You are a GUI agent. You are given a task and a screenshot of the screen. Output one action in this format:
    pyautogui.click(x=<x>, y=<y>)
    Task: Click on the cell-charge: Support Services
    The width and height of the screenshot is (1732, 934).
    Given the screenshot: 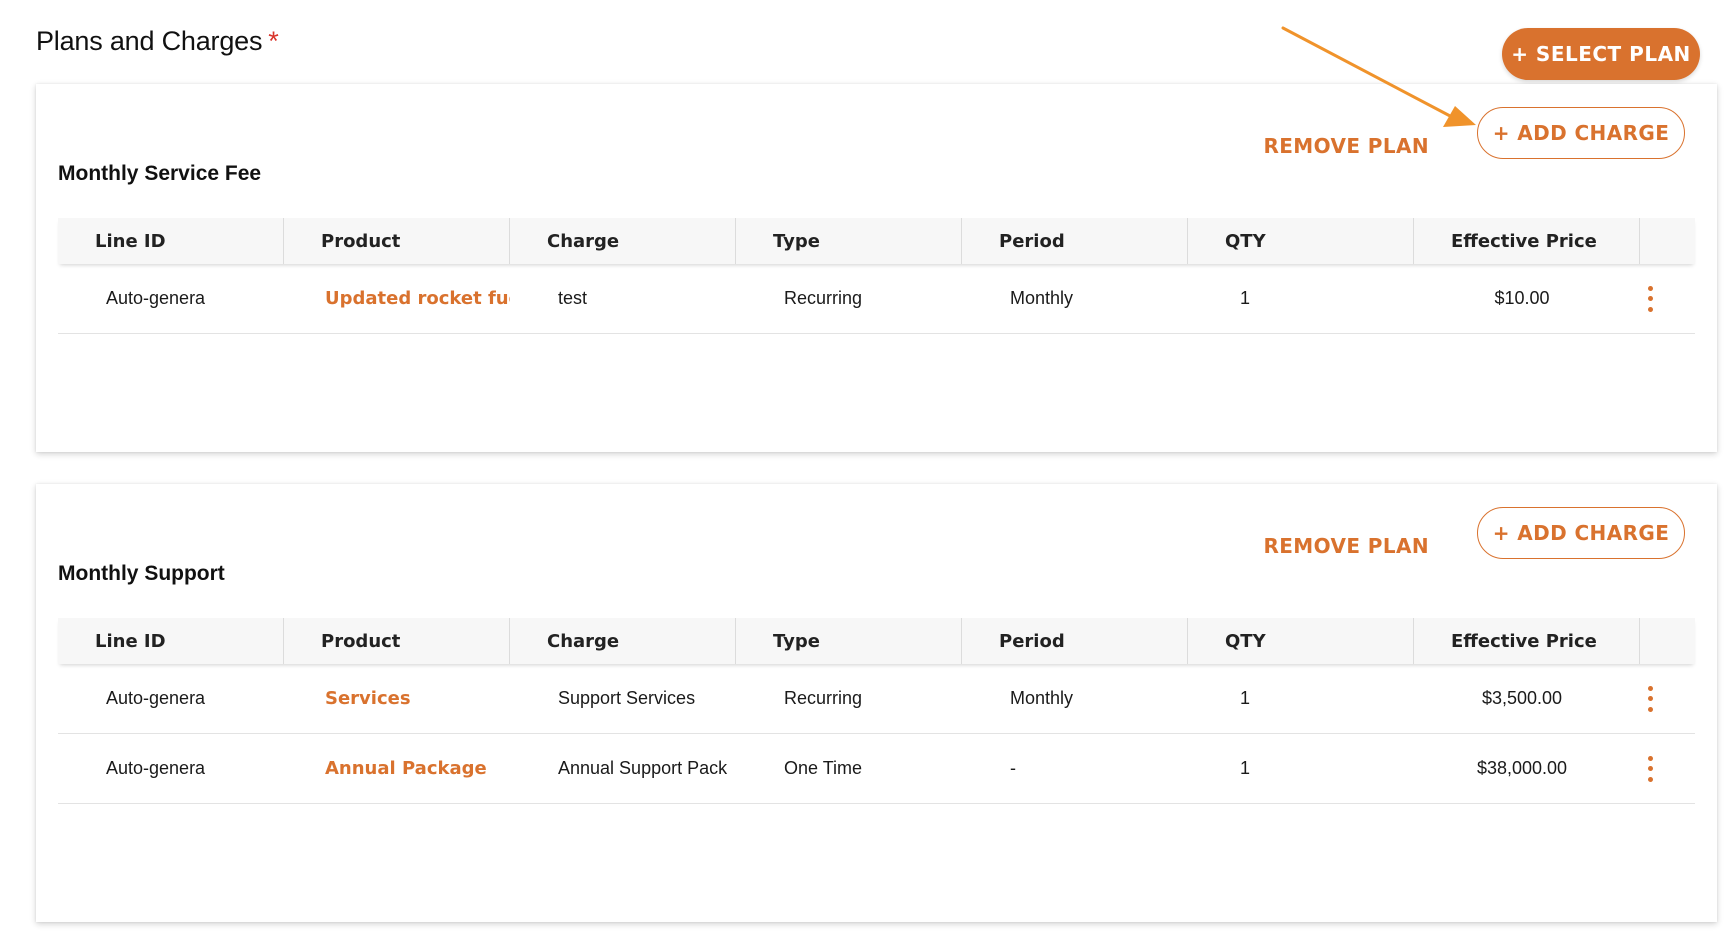 What is the action you would take?
    pyautogui.click(x=627, y=698)
    